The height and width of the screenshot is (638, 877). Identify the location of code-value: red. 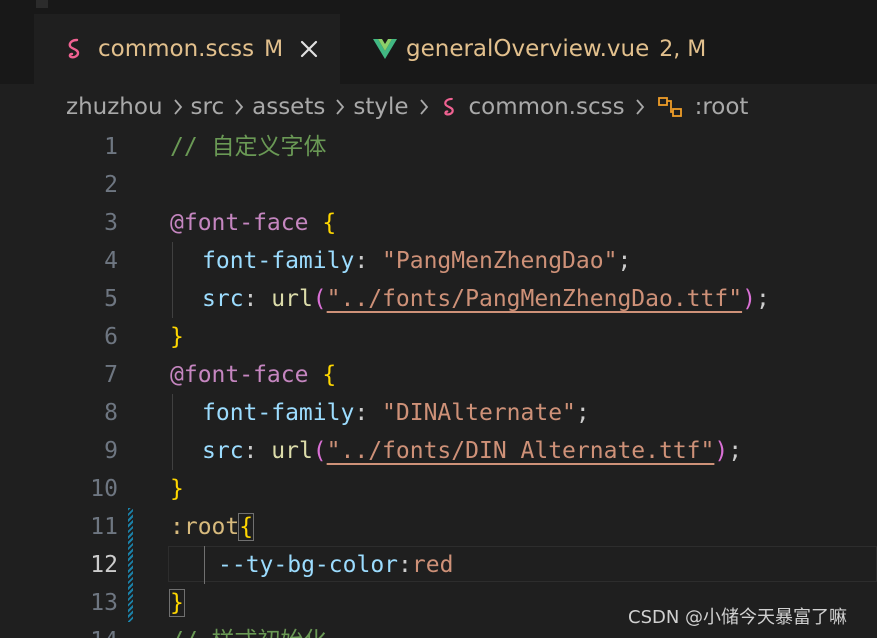
(432, 565).